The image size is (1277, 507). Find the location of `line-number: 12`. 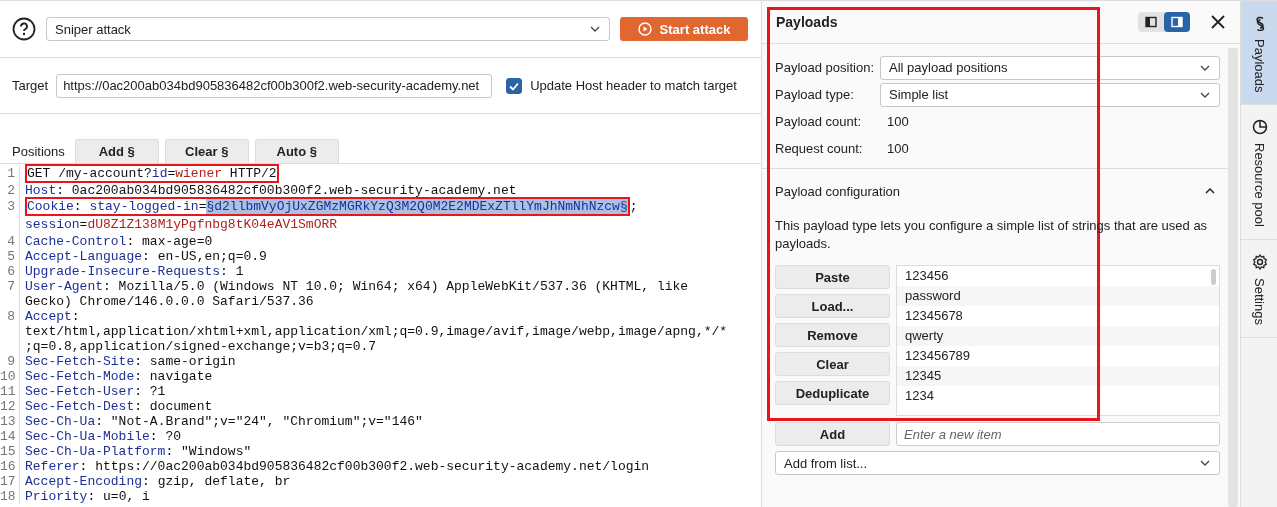

line-number: 12 is located at coordinates (10, 406).